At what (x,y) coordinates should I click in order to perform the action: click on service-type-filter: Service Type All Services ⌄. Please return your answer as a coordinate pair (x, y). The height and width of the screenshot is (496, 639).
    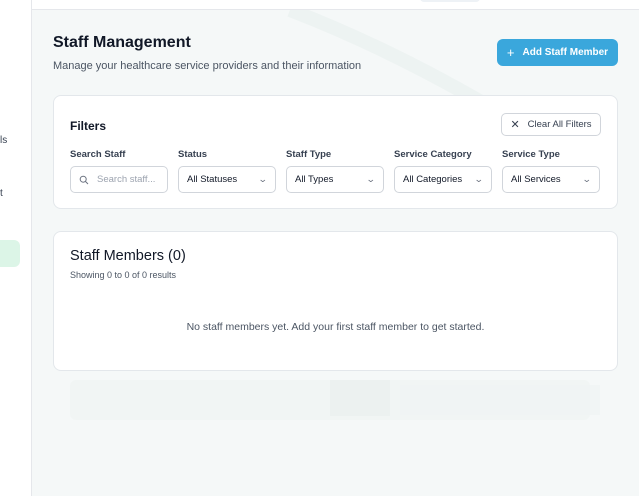
    Looking at the image, I should click on (551, 171).